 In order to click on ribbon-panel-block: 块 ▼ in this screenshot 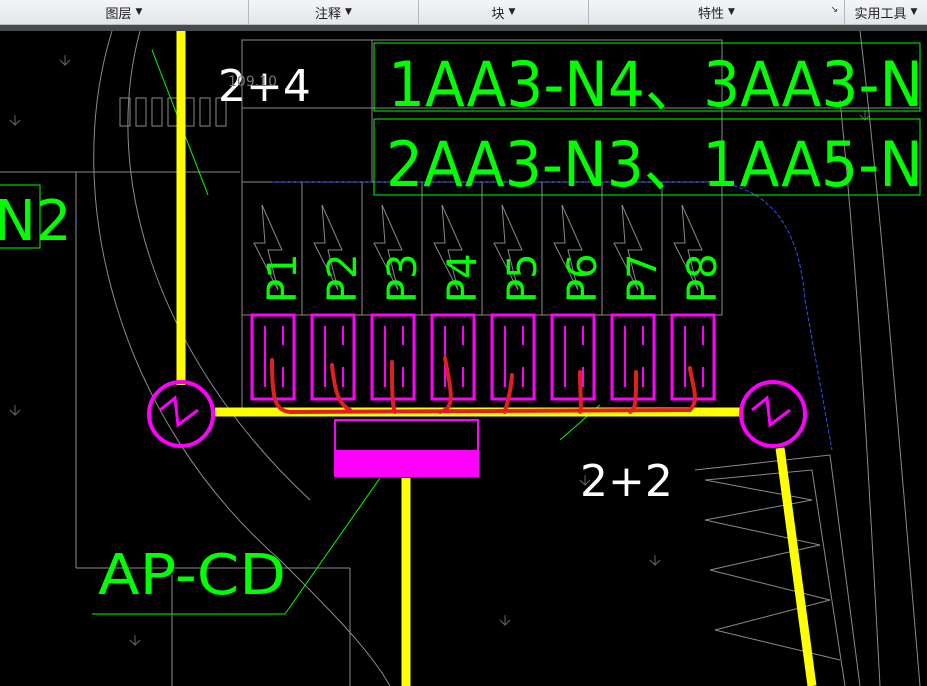, I will do `click(504, 12)`.